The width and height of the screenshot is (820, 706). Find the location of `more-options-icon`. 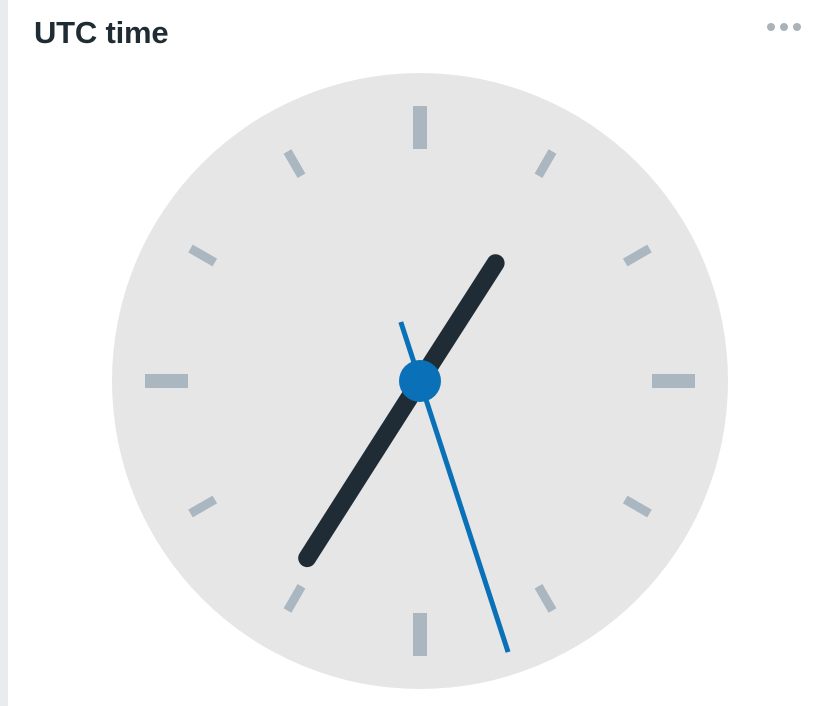

more-options-icon is located at coordinates (784, 27).